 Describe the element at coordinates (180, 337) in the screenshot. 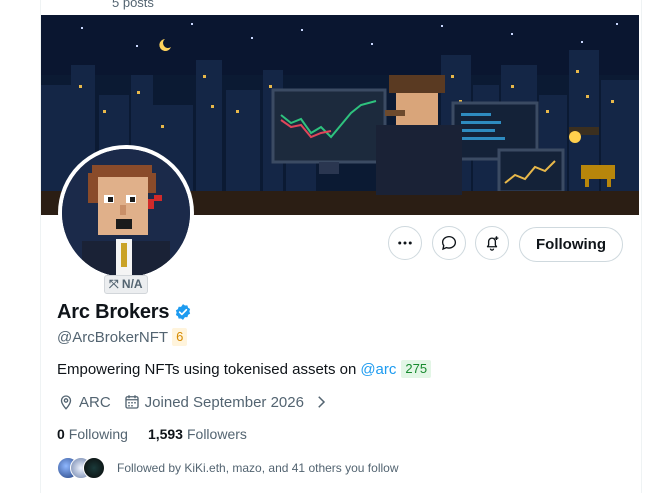

I see `handle-count-badge: 6` at that location.